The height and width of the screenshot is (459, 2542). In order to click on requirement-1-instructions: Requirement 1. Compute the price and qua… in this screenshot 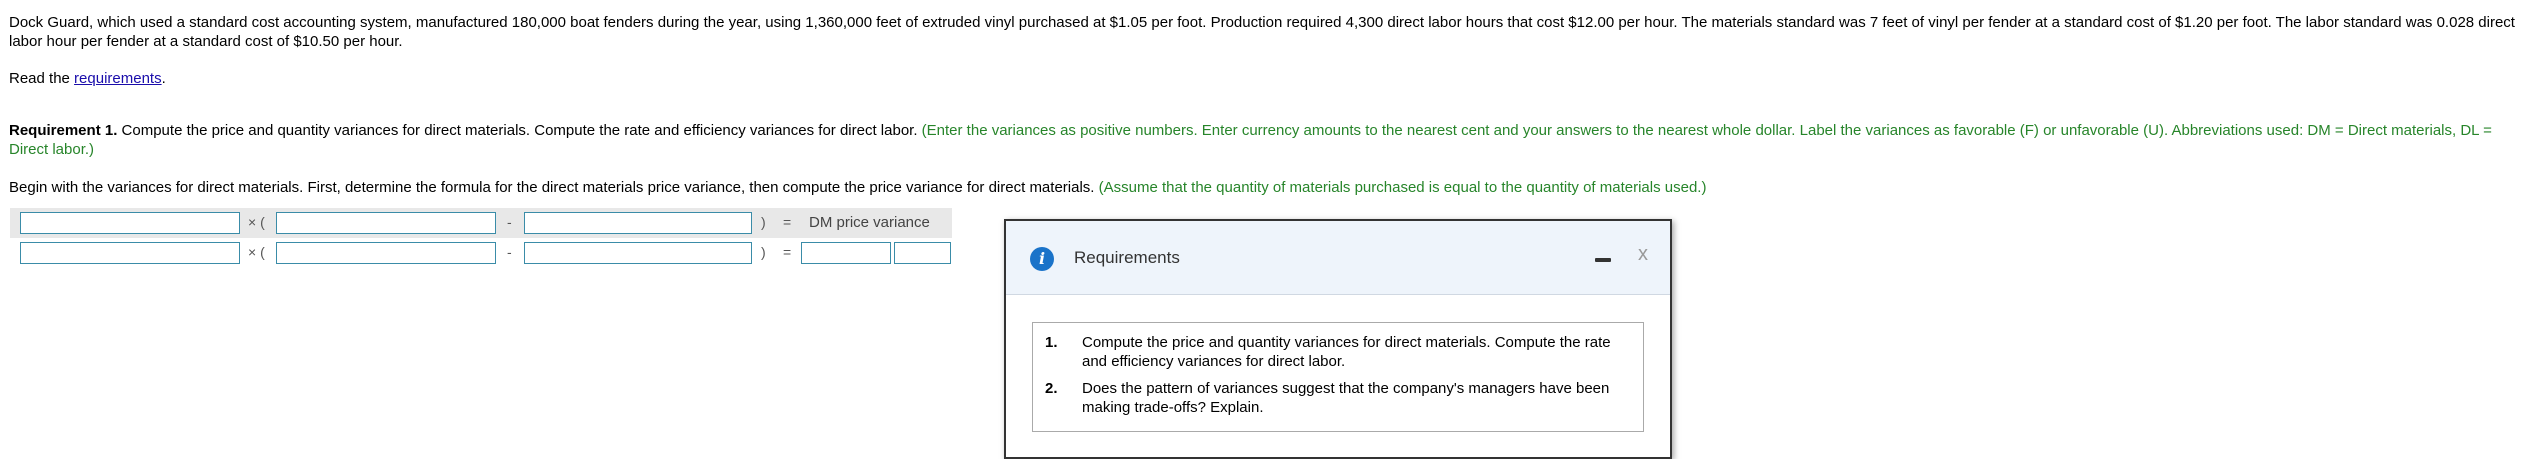, I will do `click(1269, 140)`.